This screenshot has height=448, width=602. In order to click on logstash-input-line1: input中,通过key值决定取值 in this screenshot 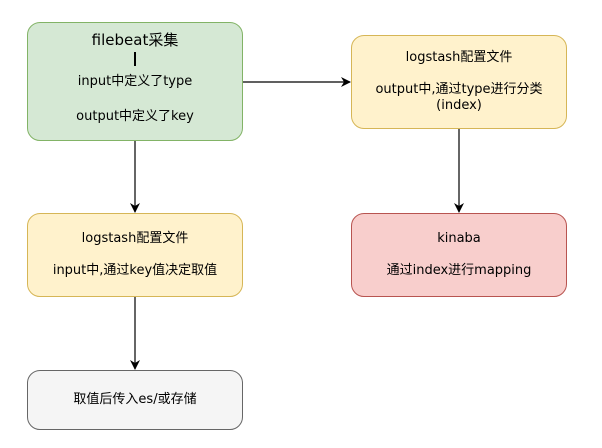, I will do `click(135, 270)`.